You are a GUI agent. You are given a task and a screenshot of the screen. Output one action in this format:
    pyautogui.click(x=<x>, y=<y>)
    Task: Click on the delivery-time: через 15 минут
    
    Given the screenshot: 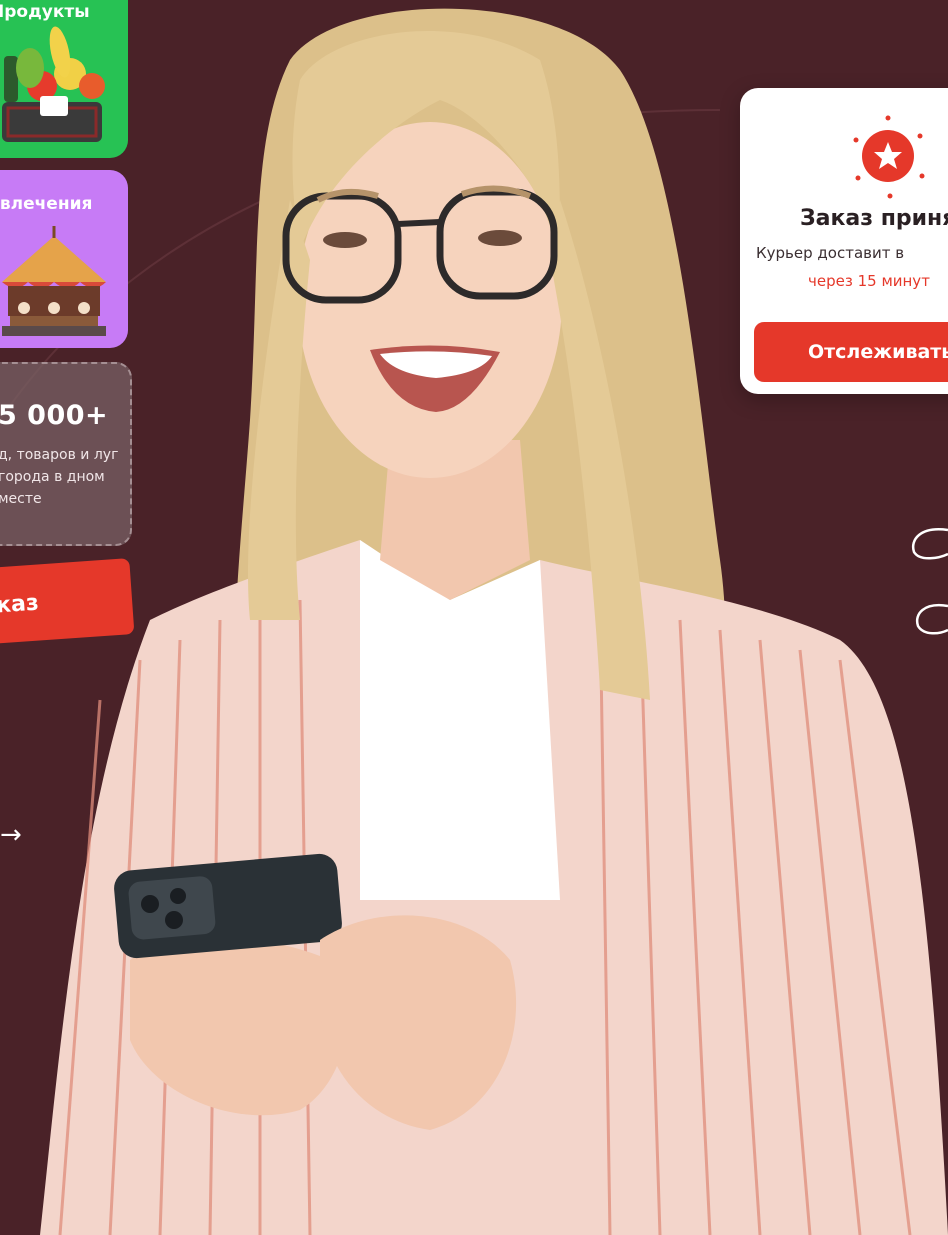 What is the action you would take?
    pyautogui.click(x=869, y=281)
    